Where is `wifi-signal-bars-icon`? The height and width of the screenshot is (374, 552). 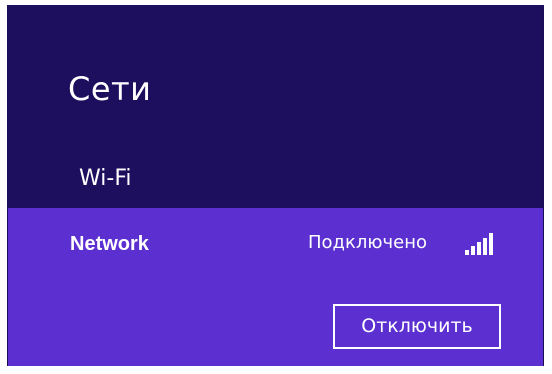
wifi-signal-bars-icon is located at coordinates (479, 244).